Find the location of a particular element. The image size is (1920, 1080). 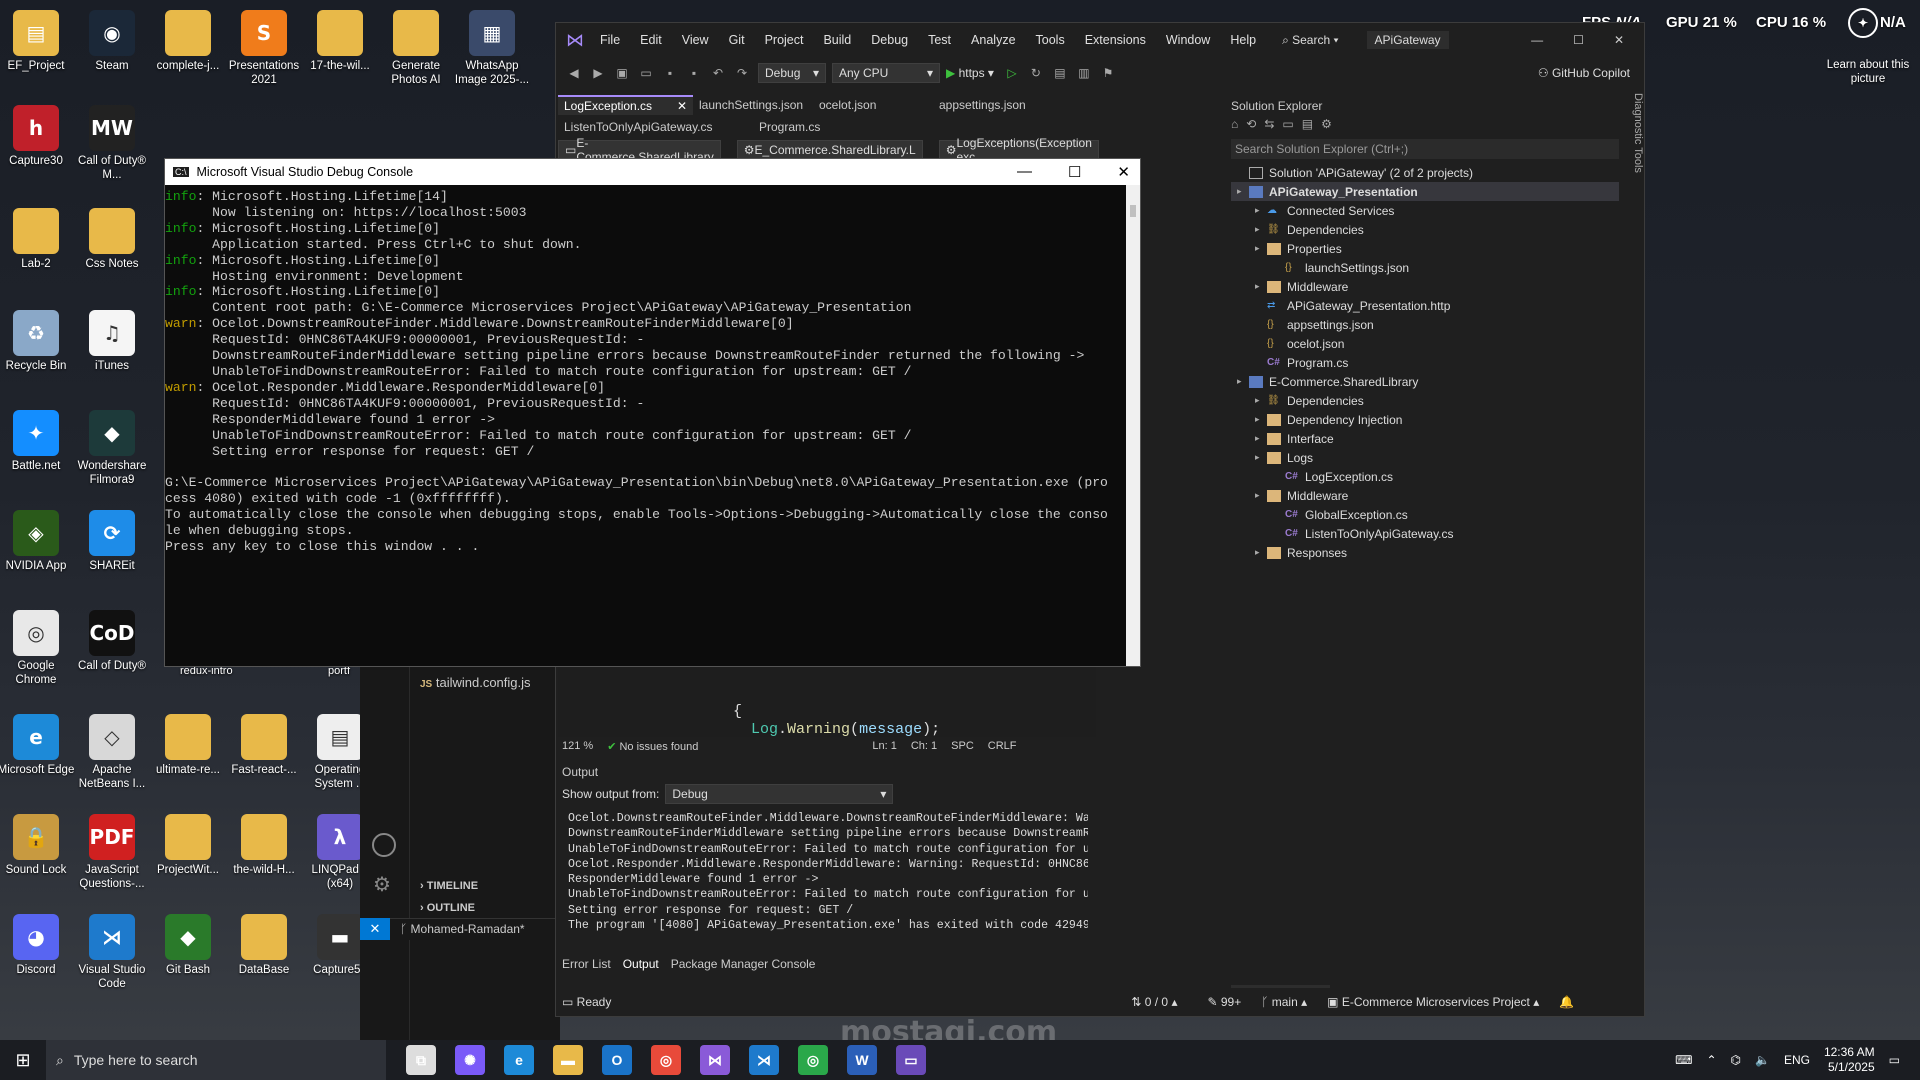

solution-tree-item: ▸ Dependency Injection is located at coordinates (1425, 419).